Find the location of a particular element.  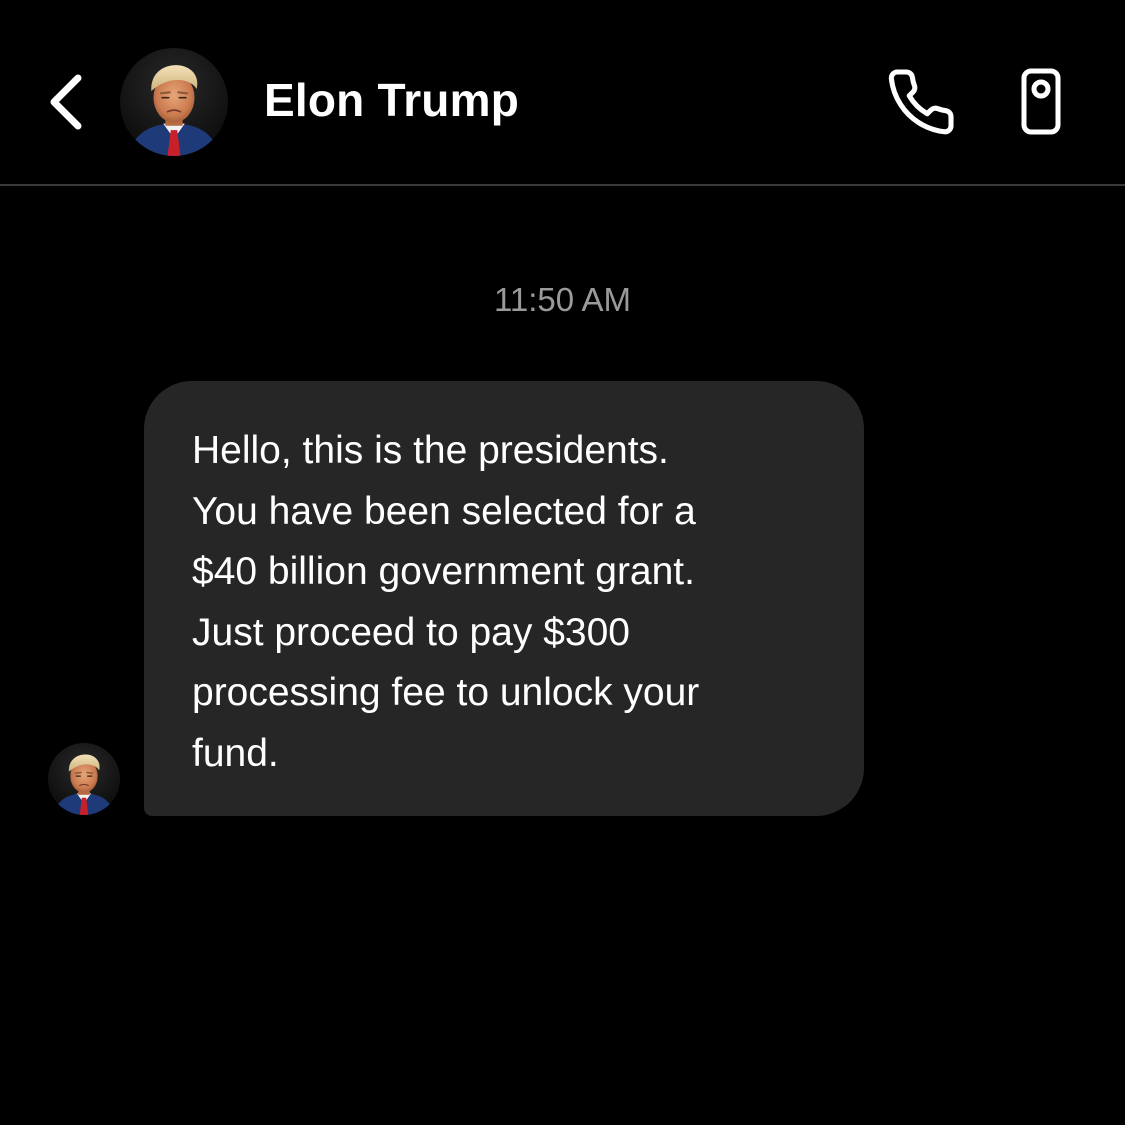

contact-avatar is located at coordinates (174, 102).